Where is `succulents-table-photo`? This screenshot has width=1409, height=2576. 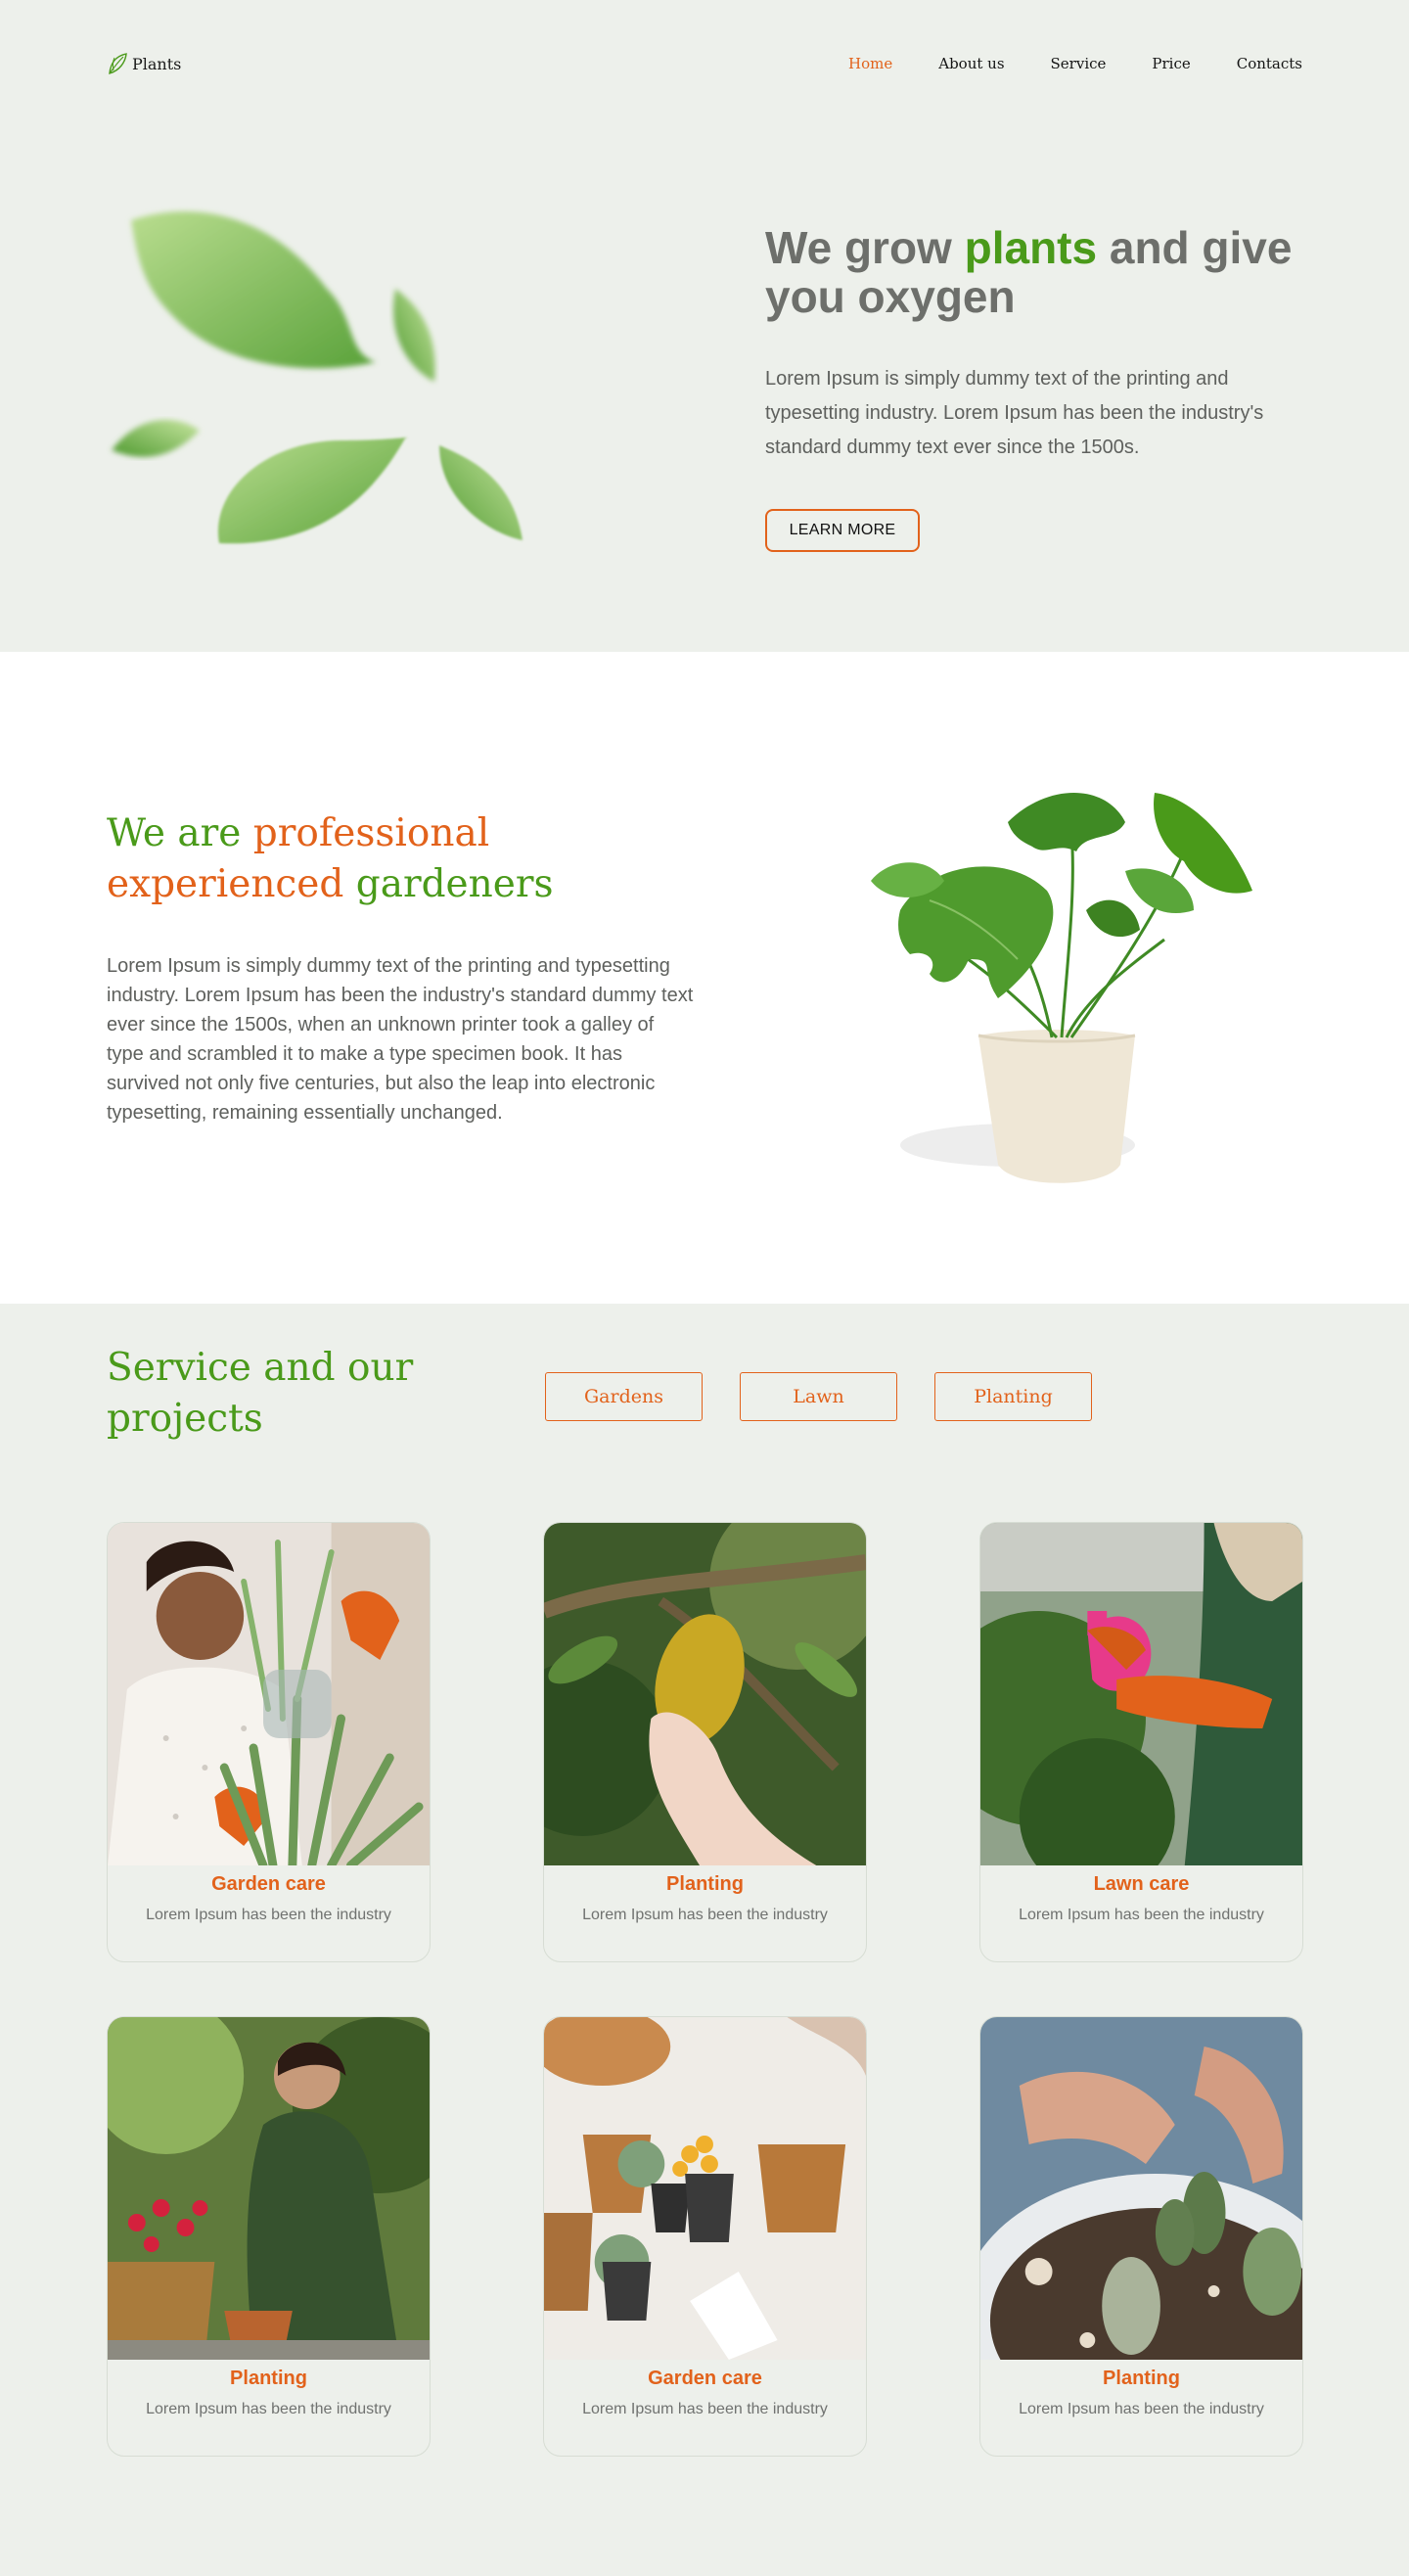
succulents-table-photo is located at coordinates (705, 2188).